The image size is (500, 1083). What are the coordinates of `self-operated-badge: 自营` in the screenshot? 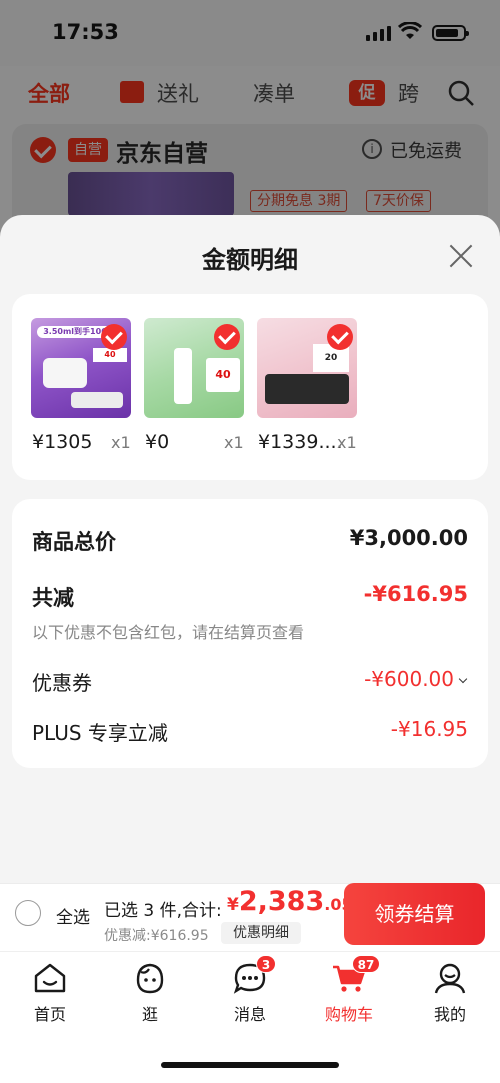 It's located at (88, 150).